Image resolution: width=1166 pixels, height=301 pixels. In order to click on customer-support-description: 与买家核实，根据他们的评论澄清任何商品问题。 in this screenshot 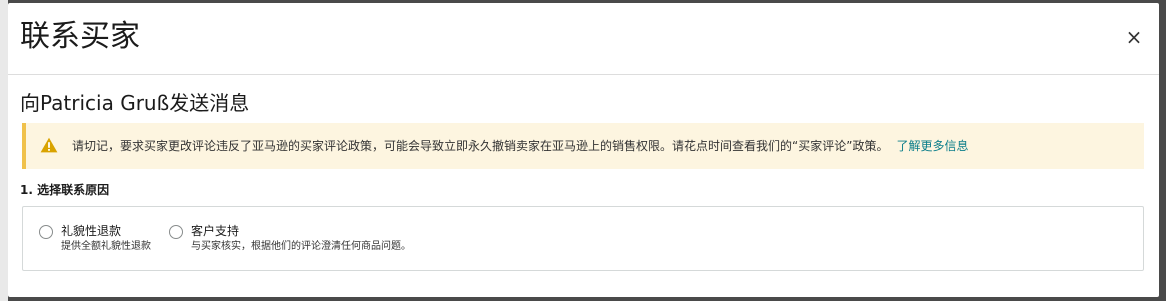, I will do `click(301, 246)`.